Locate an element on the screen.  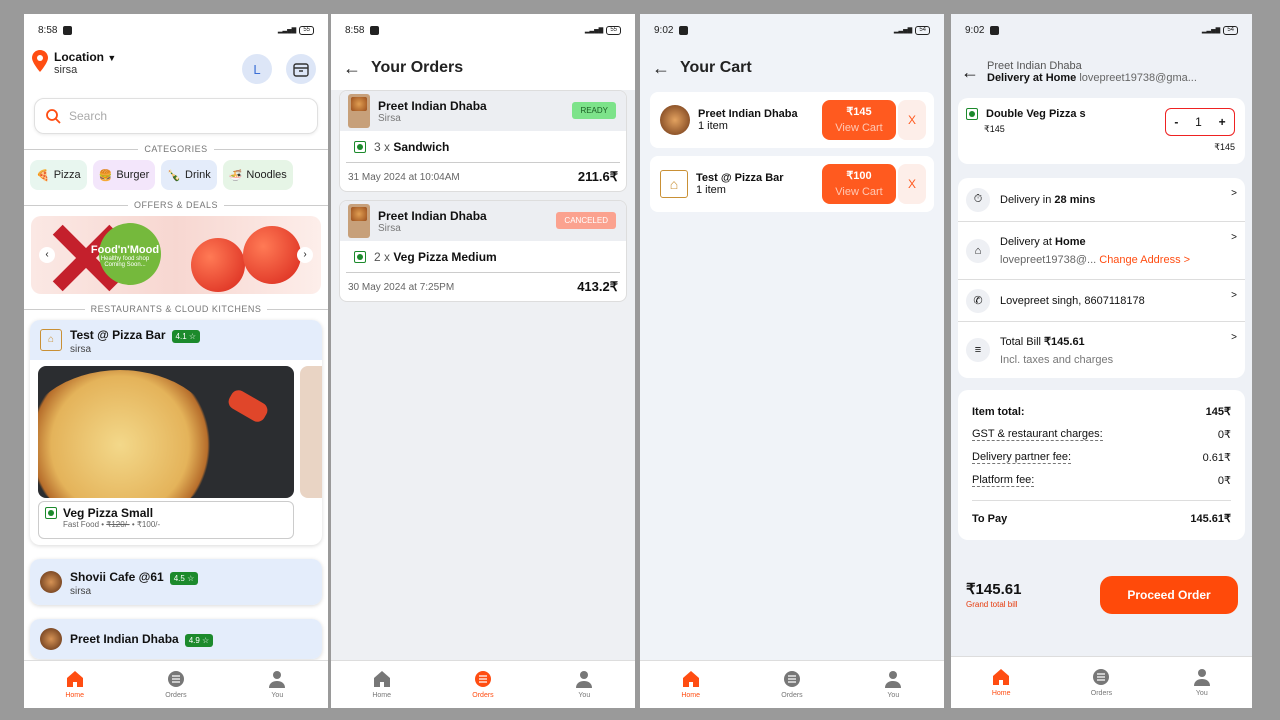
restaurant-header: ⌂ Test @ Pizza Bar 4.1 ☆ sirsa is located at coordinates (176, 340).